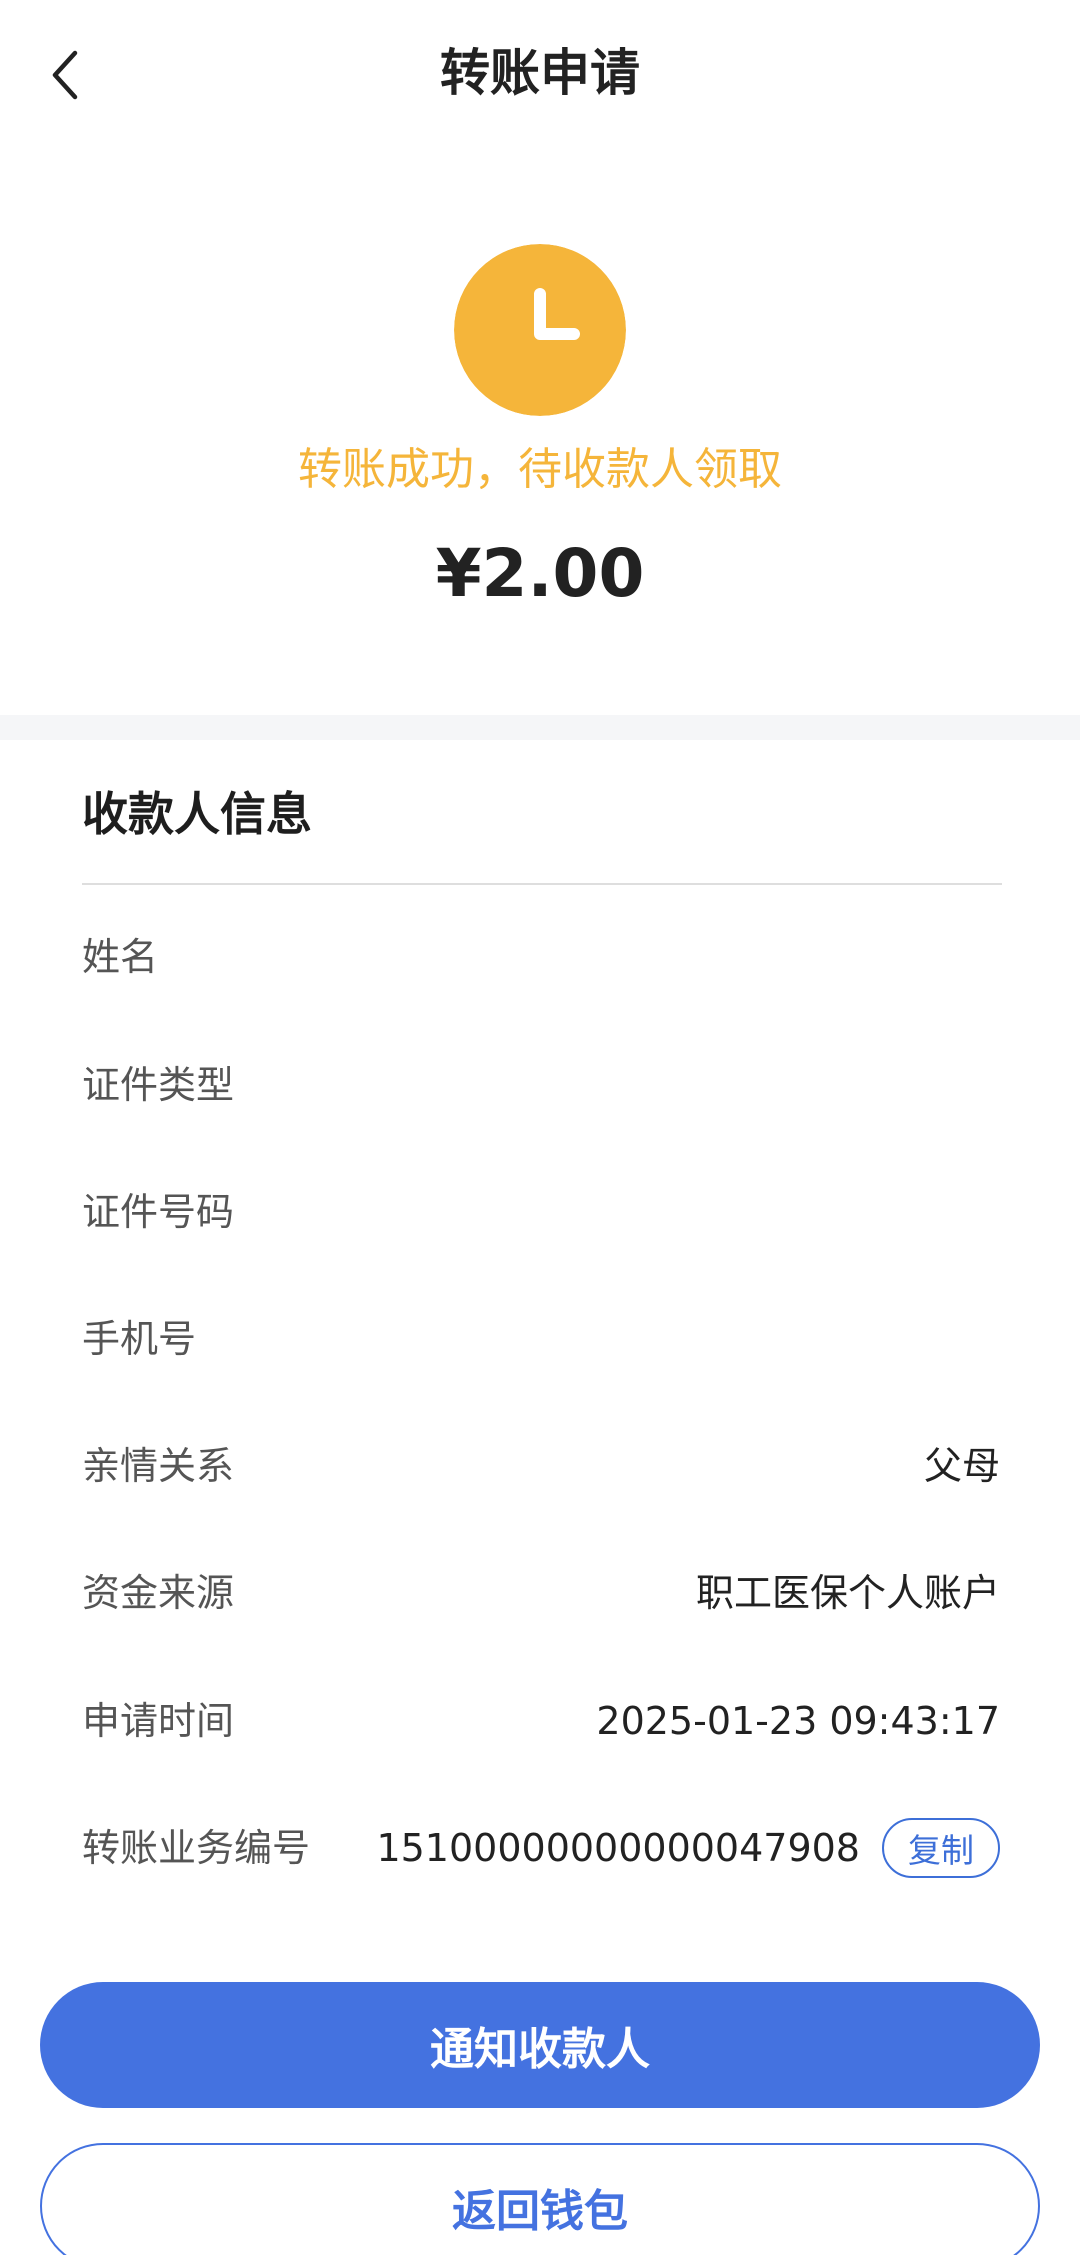 This screenshot has width=1080, height=2255. I want to click on row-label: 手机号, so click(139, 1339).